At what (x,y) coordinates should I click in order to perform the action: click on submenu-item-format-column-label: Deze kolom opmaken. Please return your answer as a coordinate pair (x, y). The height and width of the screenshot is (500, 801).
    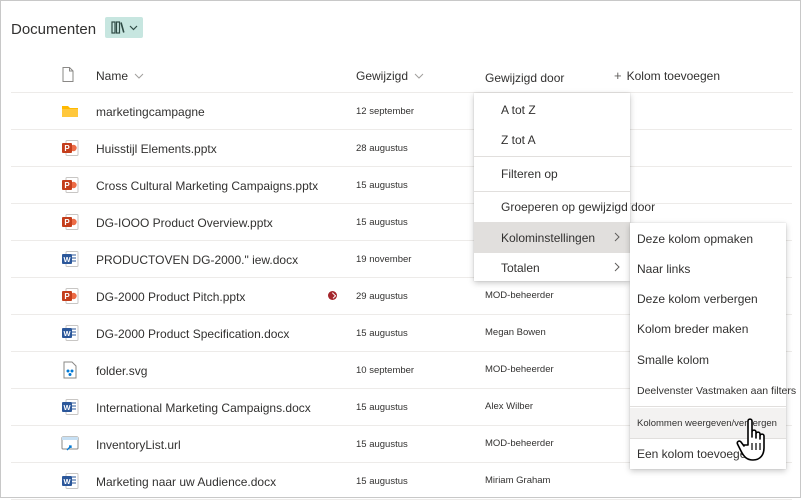
    Looking at the image, I should click on (695, 239).